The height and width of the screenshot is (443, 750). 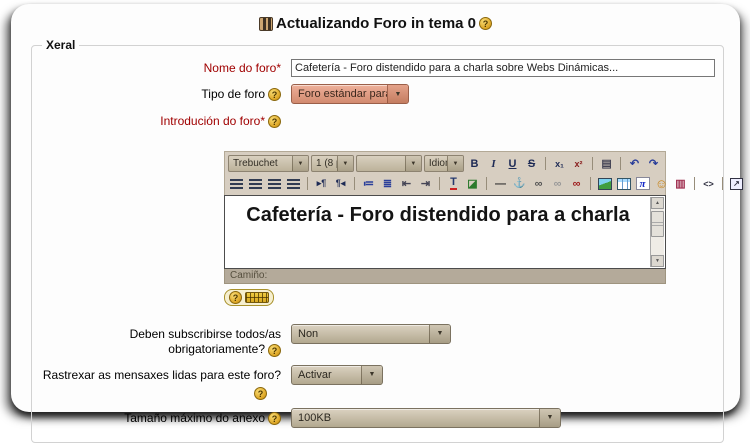 I want to click on page-header: Actualizando Foro in tema 0 ?, so click(x=375, y=18).